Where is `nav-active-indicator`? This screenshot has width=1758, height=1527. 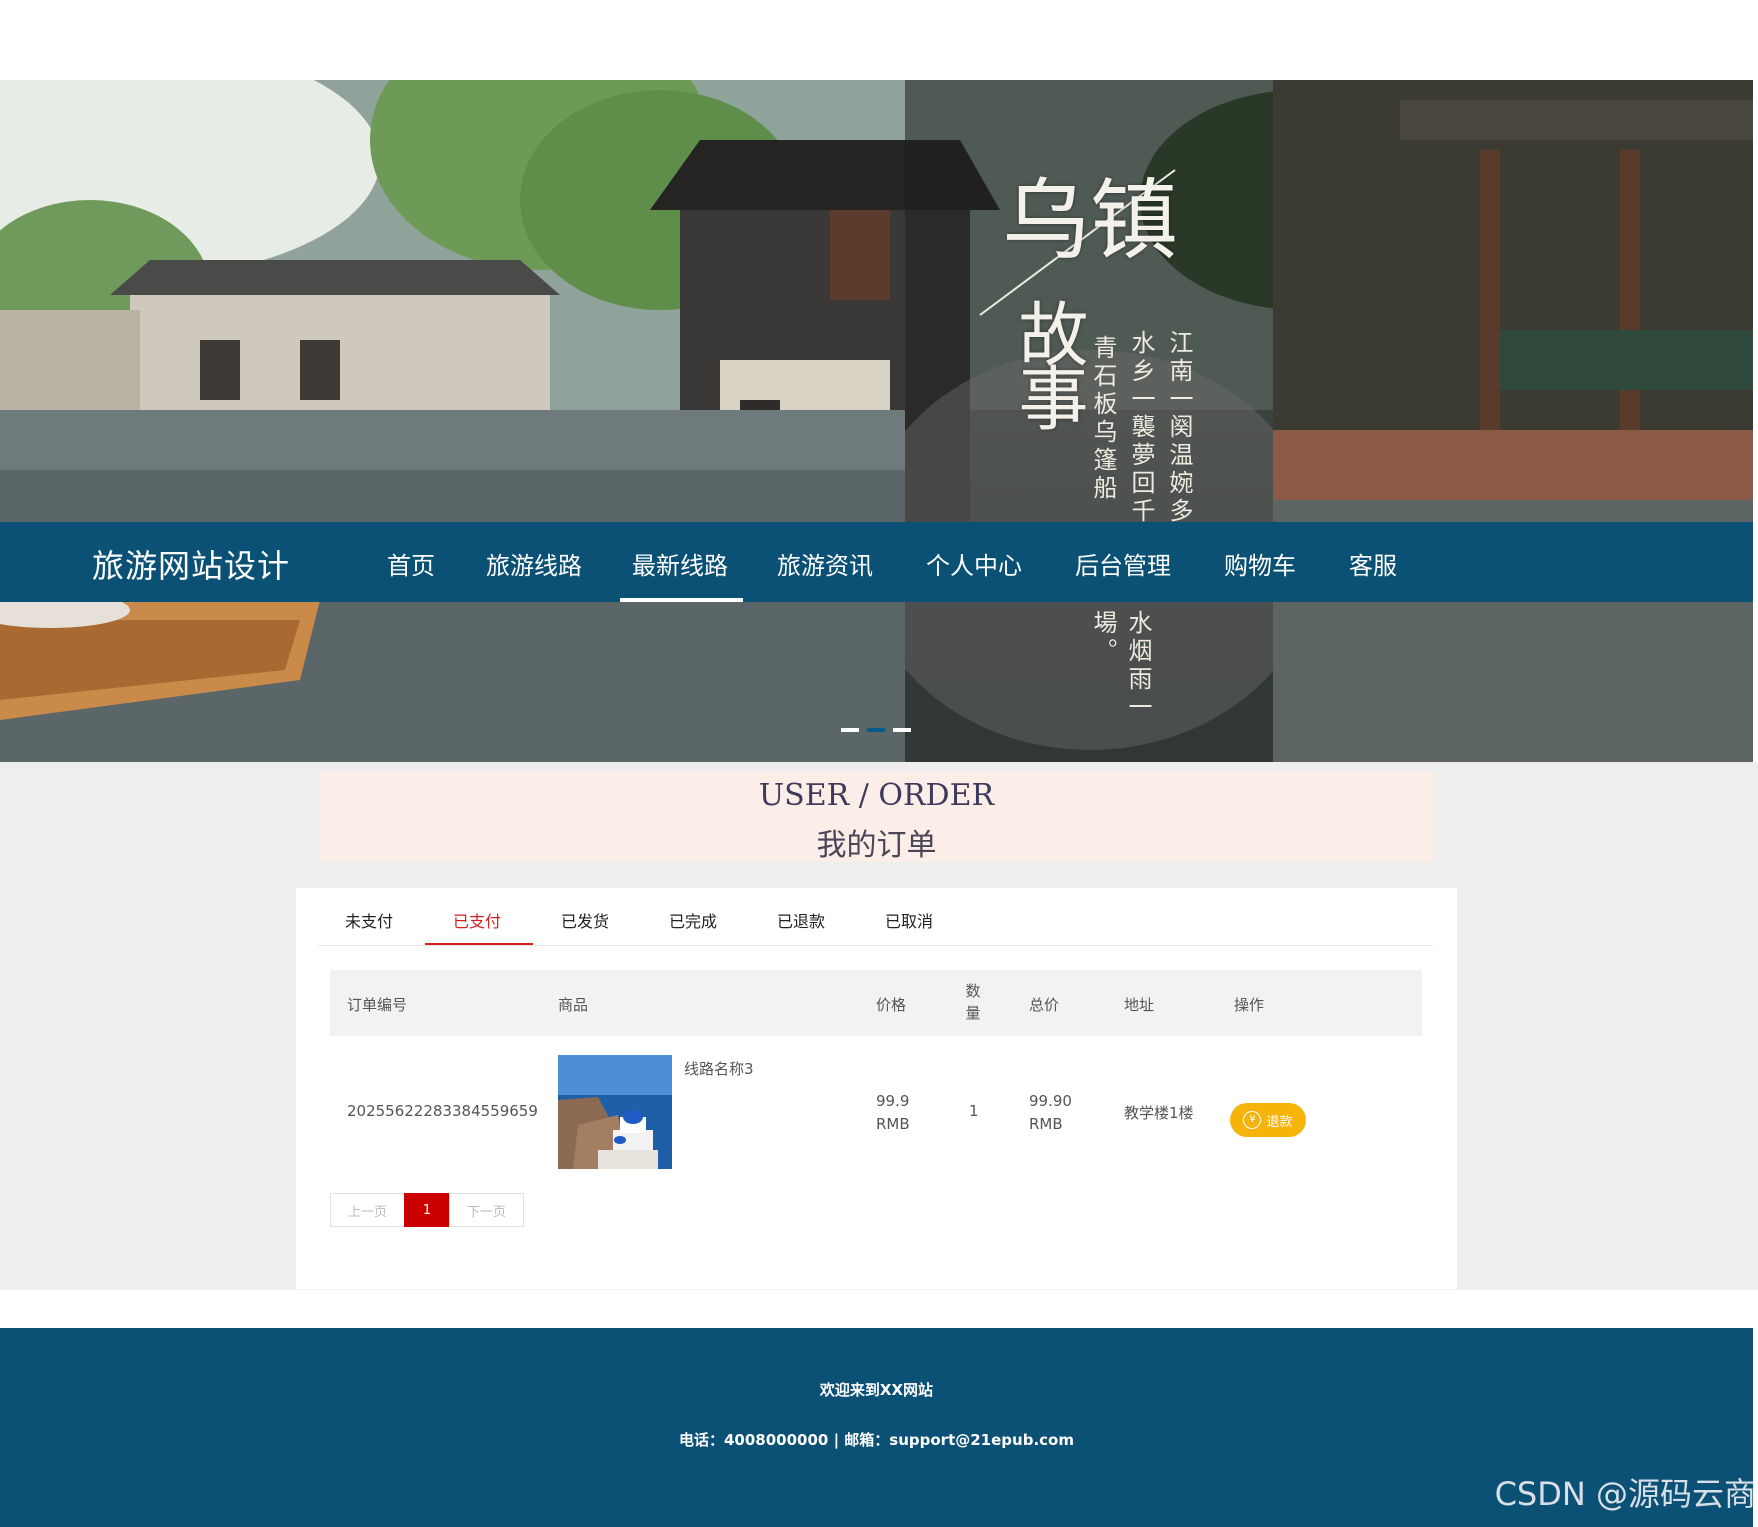
nav-active-indicator is located at coordinates (681, 600).